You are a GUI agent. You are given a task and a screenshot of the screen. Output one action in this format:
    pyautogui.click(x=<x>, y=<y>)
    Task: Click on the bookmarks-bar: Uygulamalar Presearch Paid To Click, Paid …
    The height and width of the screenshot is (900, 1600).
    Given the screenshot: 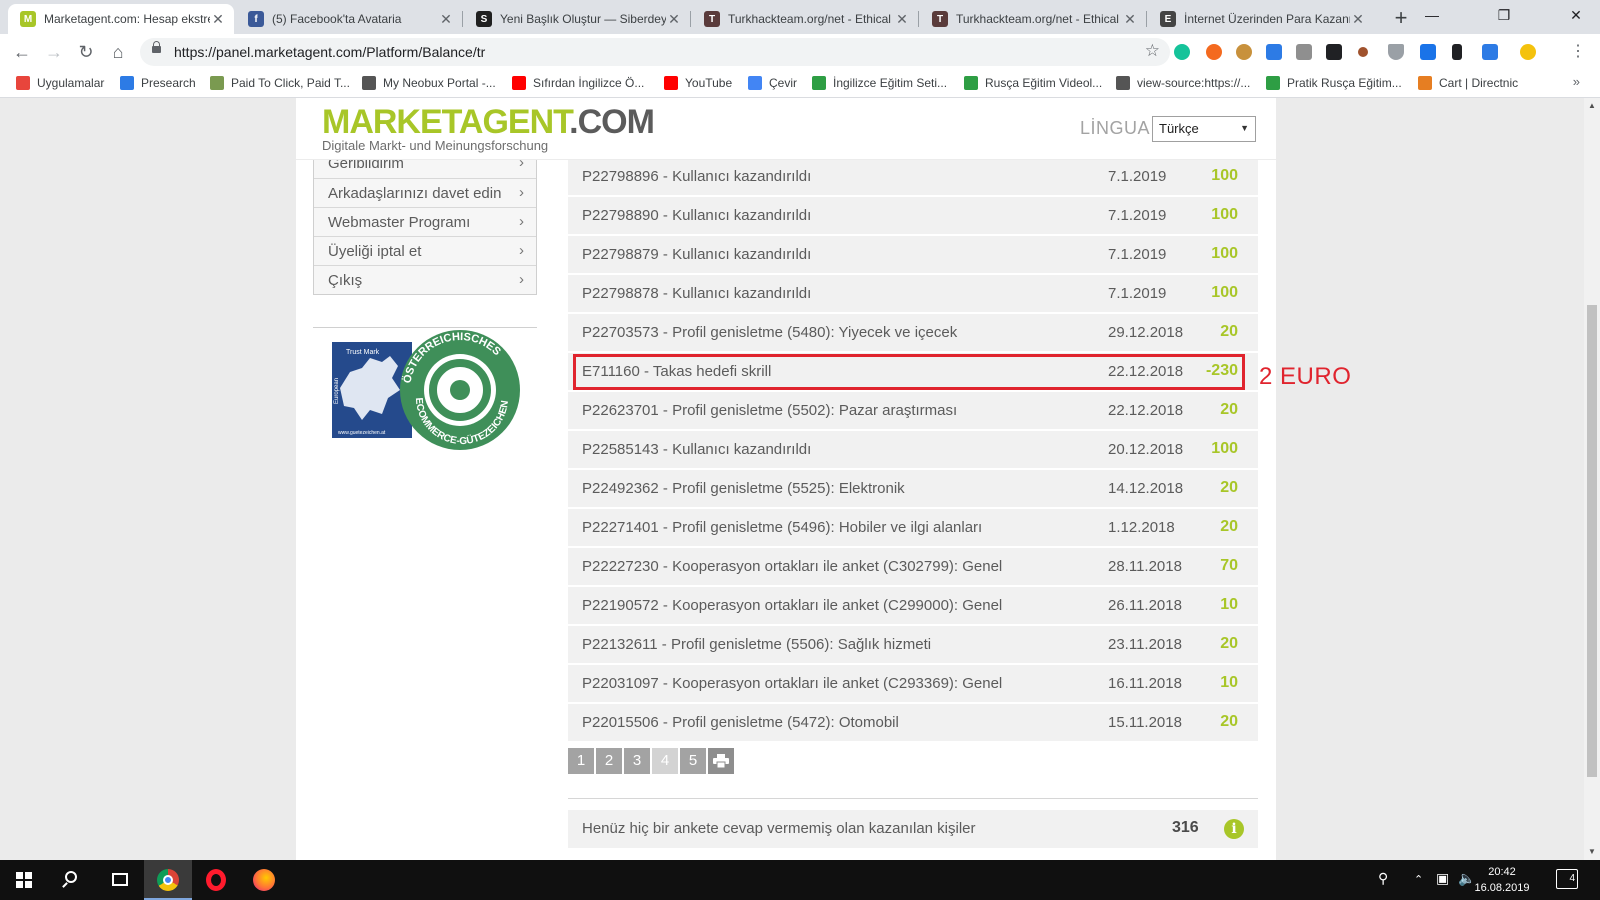 What is the action you would take?
    pyautogui.click(x=800, y=84)
    